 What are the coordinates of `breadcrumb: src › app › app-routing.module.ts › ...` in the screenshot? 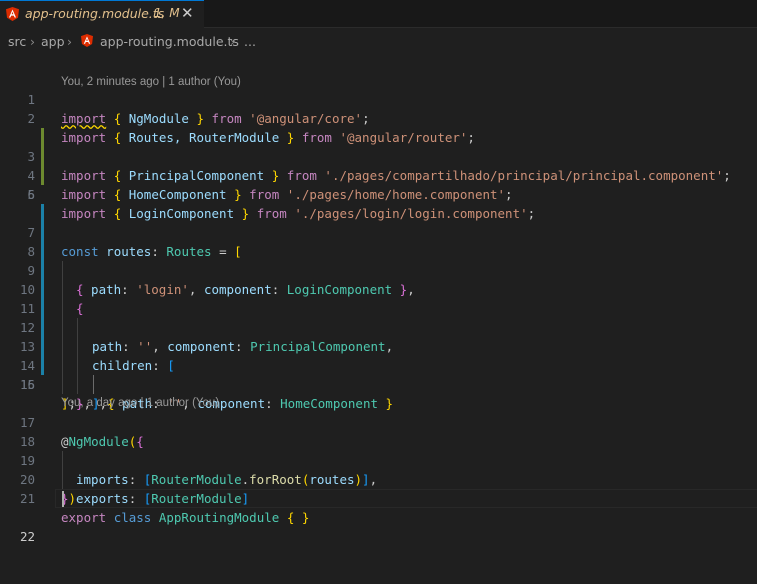 It's located at (378, 41).